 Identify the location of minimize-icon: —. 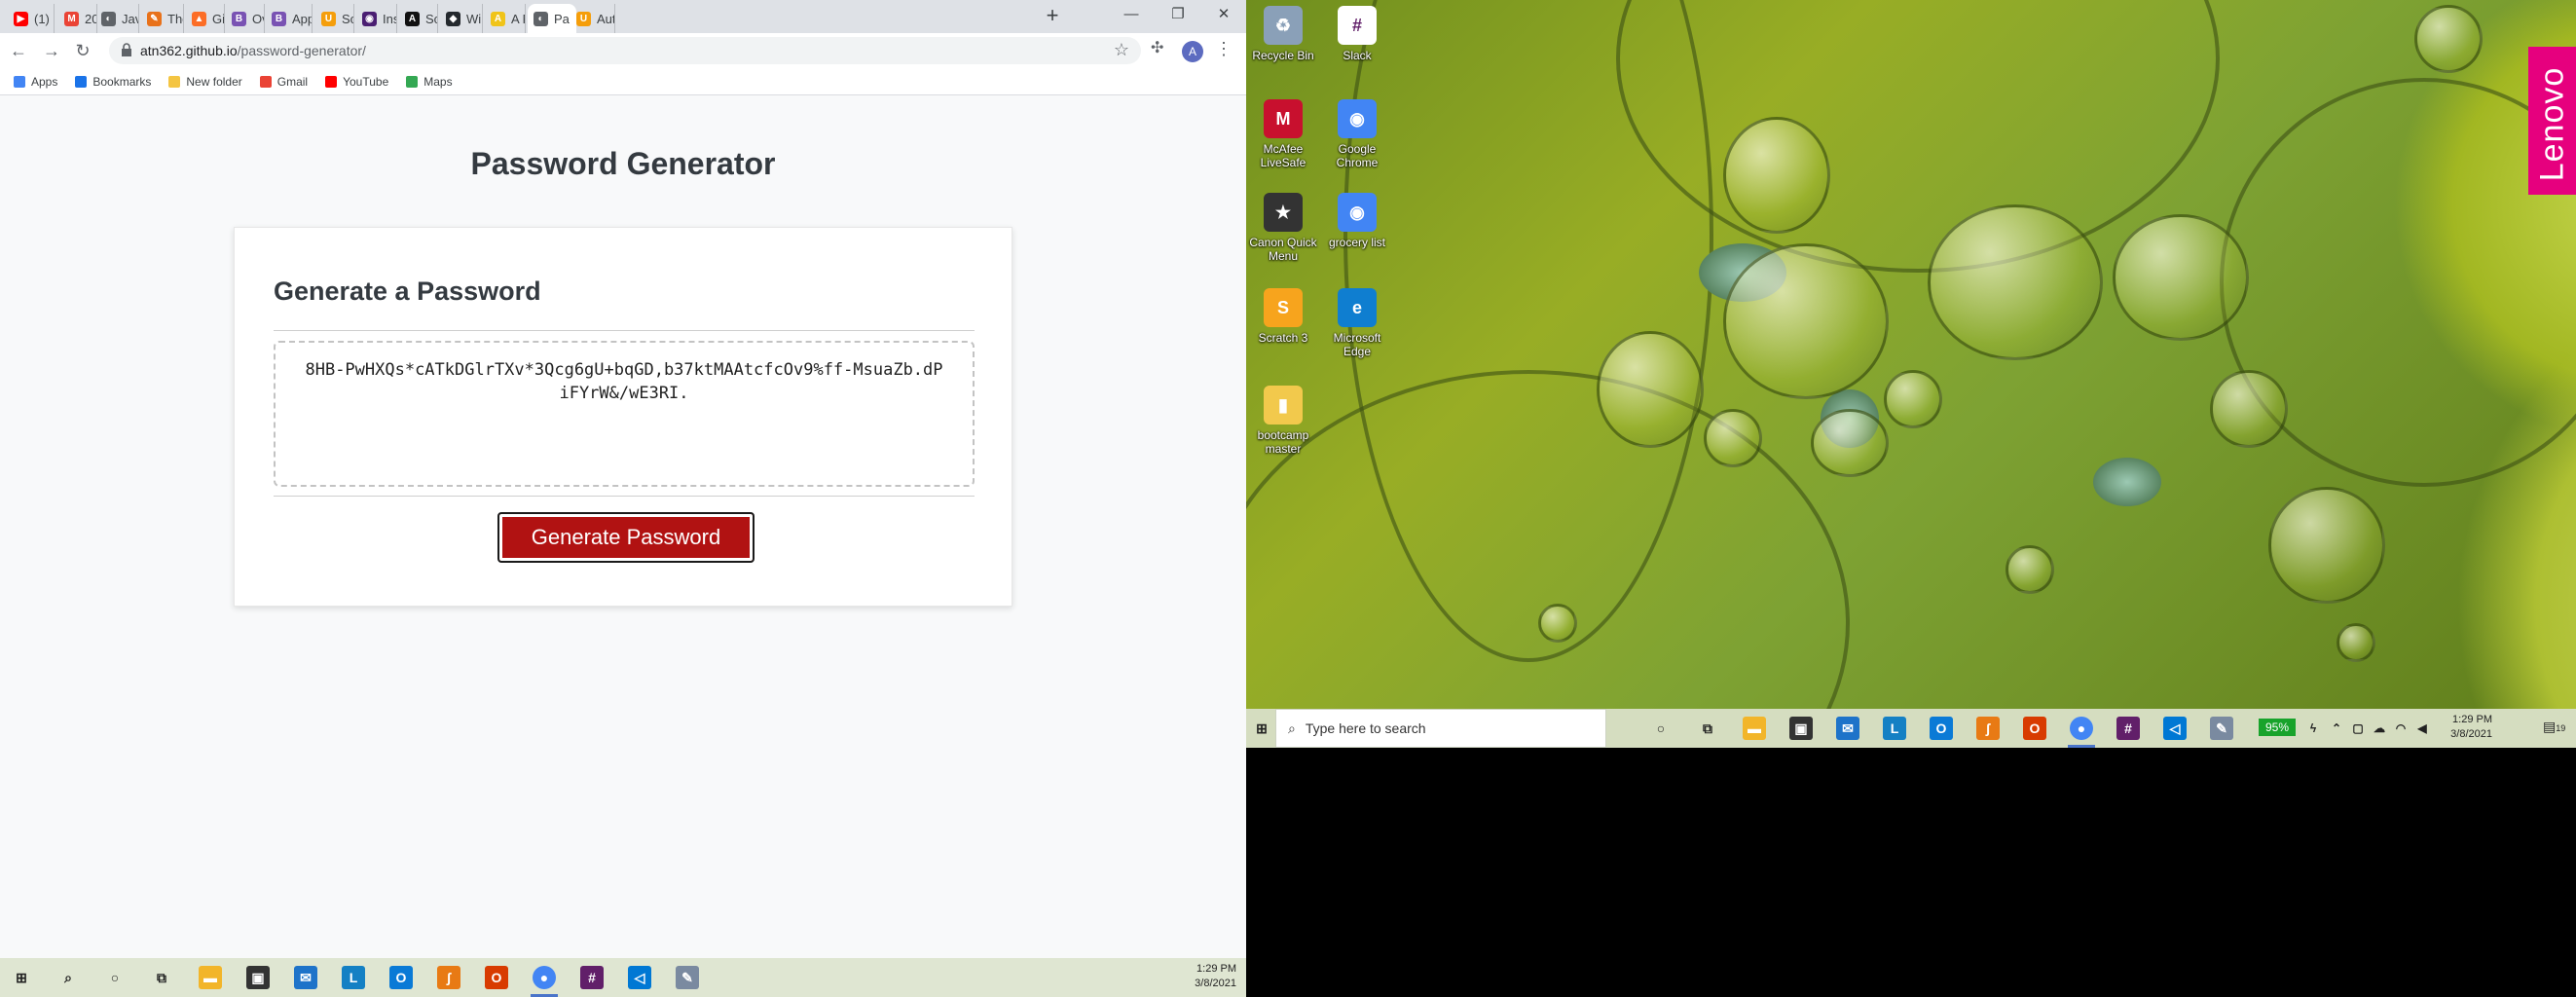
(1131, 14).